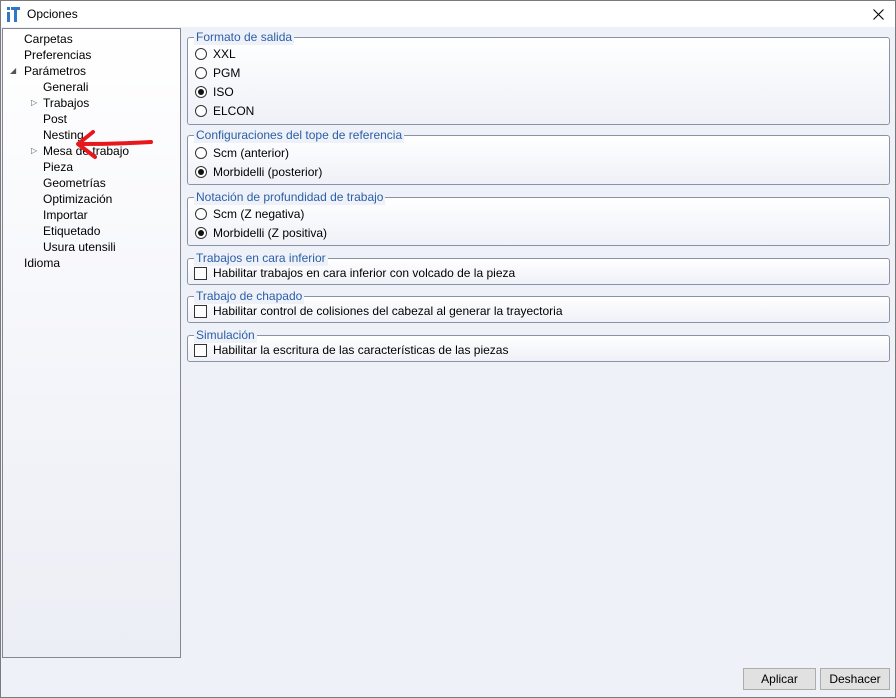  I want to click on radio-tope-morbidelli: Morbidelli (posterior), so click(258, 172).